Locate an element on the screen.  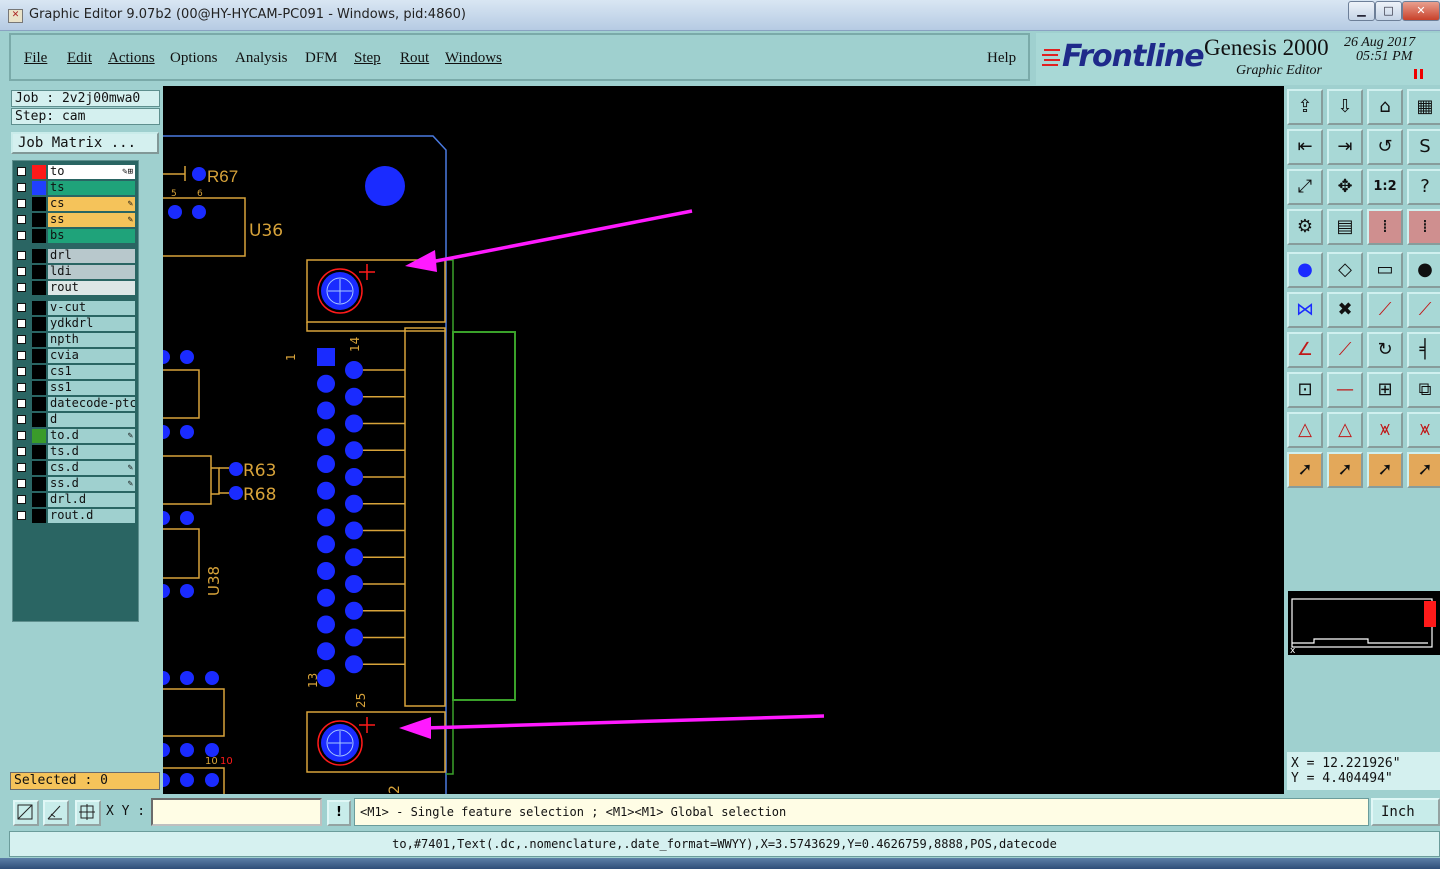
snap-angle-button is located at coordinates (56, 813).